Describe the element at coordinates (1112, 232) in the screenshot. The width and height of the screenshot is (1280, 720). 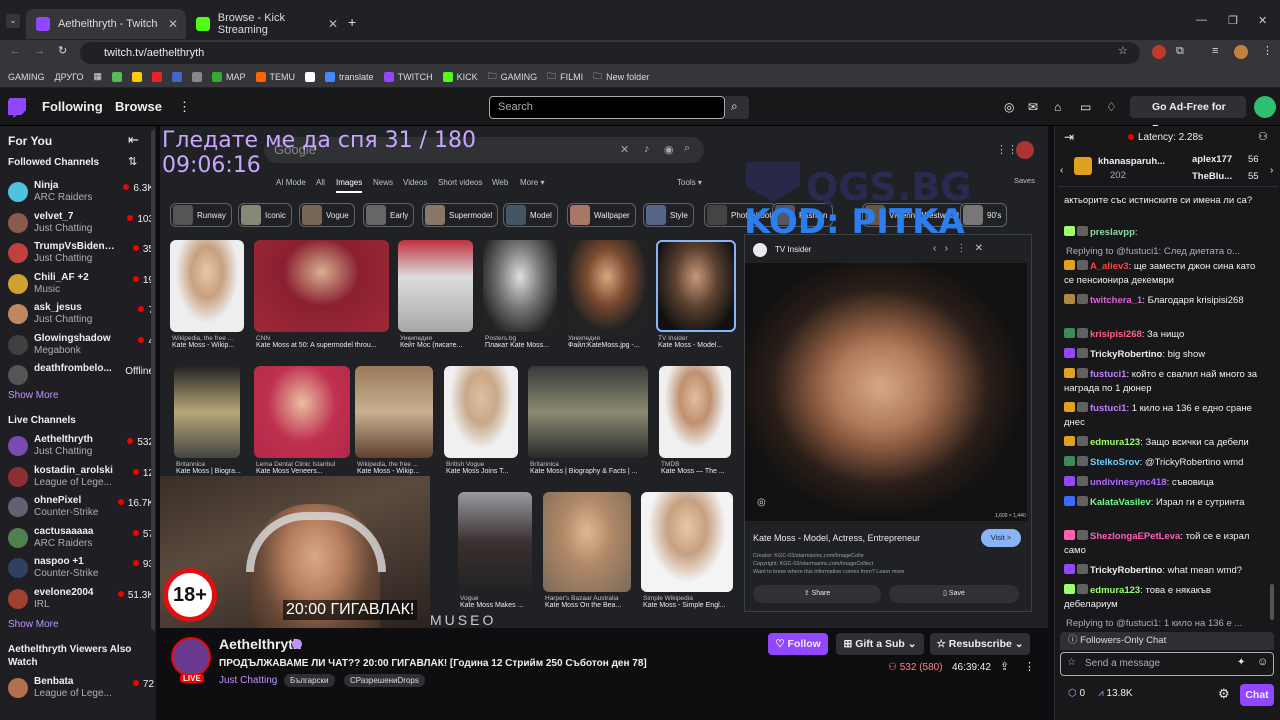
I see `chat-username: preslavpp` at that location.